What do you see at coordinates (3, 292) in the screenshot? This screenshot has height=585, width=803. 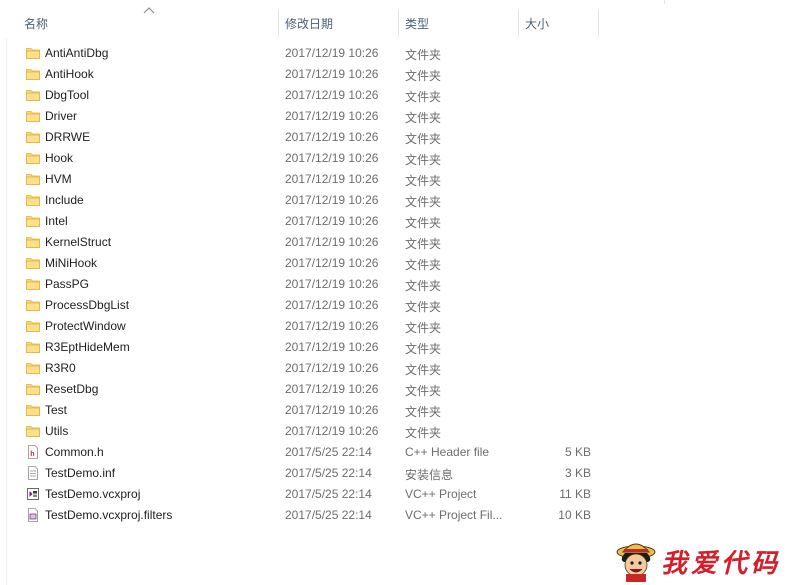 I see `navigation-pane-edge` at bounding box center [3, 292].